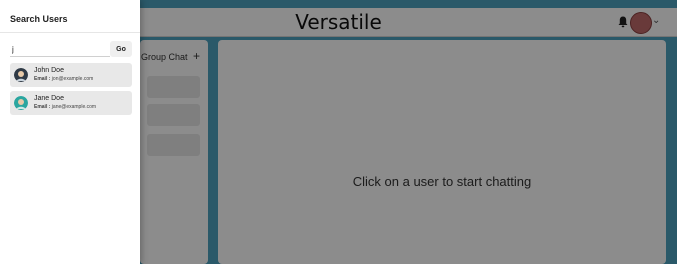 The height and width of the screenshot is (264, 677). I want to click on user-email: Email : jon@example.com, so click(63, 79).